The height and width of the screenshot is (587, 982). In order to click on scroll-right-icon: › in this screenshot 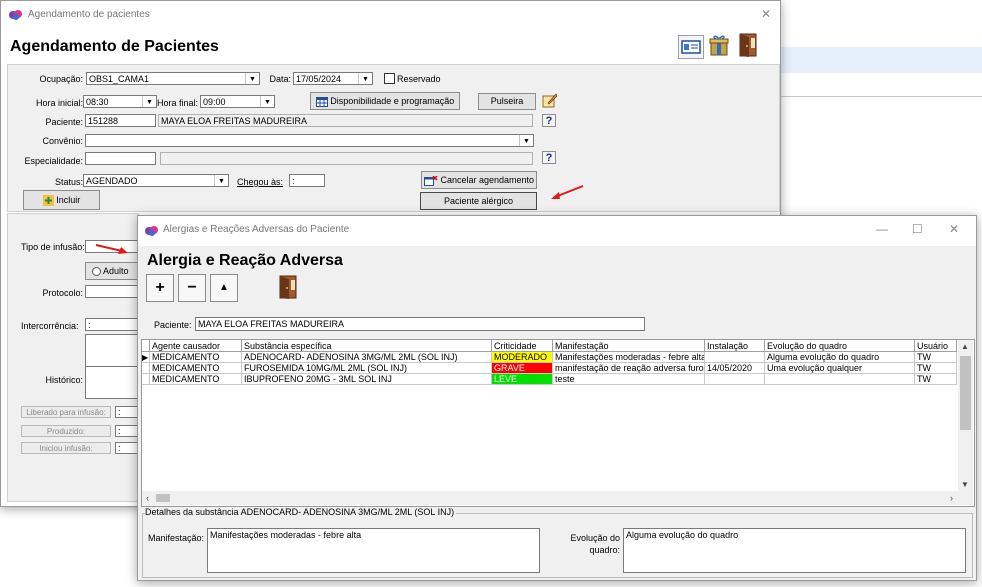, I will do `click(951, 498)`.